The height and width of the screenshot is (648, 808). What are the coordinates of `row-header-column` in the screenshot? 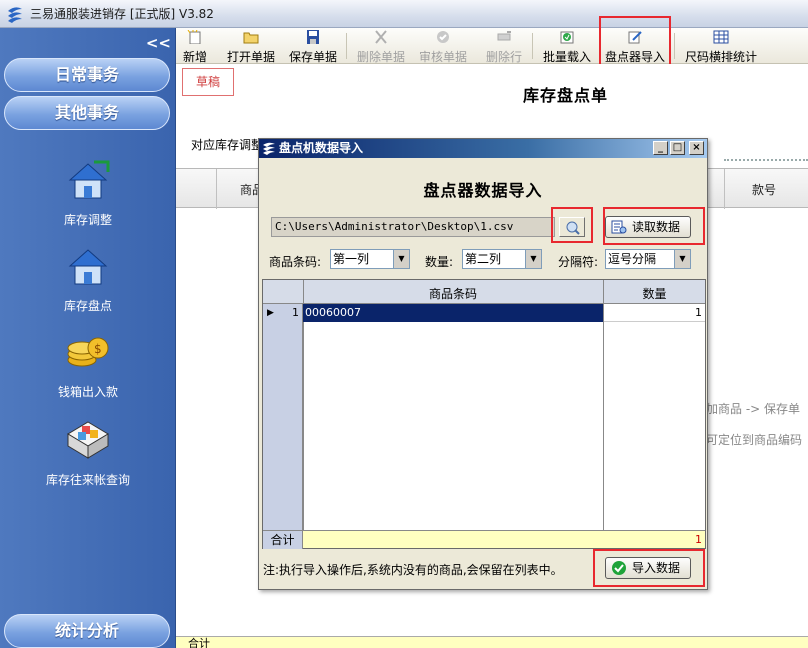 It's located at (283, 418).